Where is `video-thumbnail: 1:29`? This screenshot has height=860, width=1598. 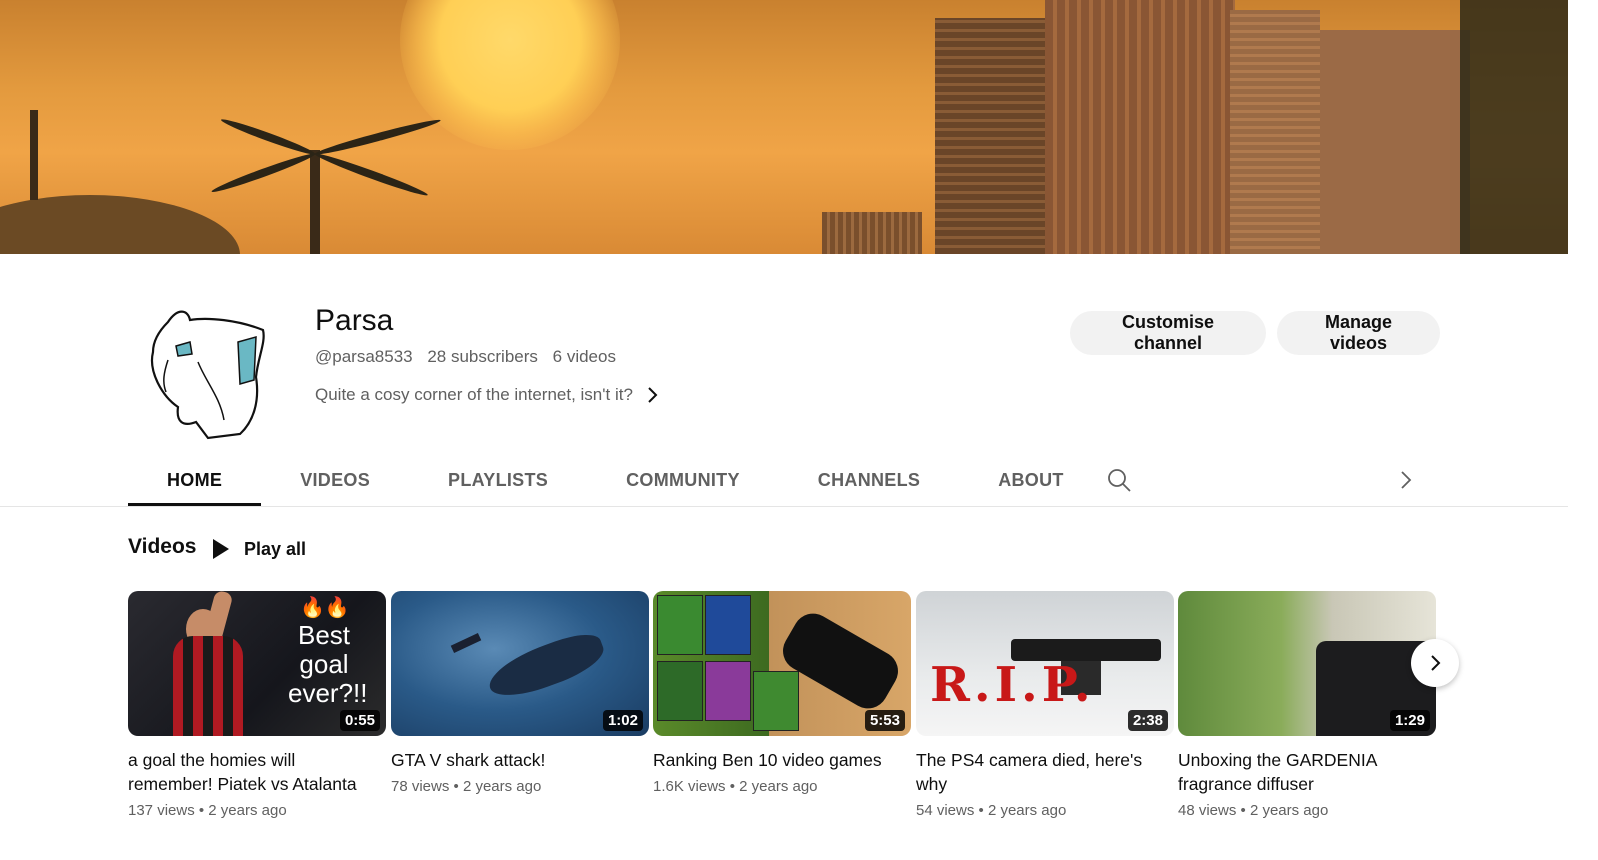 video-thumbnail: 1:29 is located at coordinates (1307, 663).